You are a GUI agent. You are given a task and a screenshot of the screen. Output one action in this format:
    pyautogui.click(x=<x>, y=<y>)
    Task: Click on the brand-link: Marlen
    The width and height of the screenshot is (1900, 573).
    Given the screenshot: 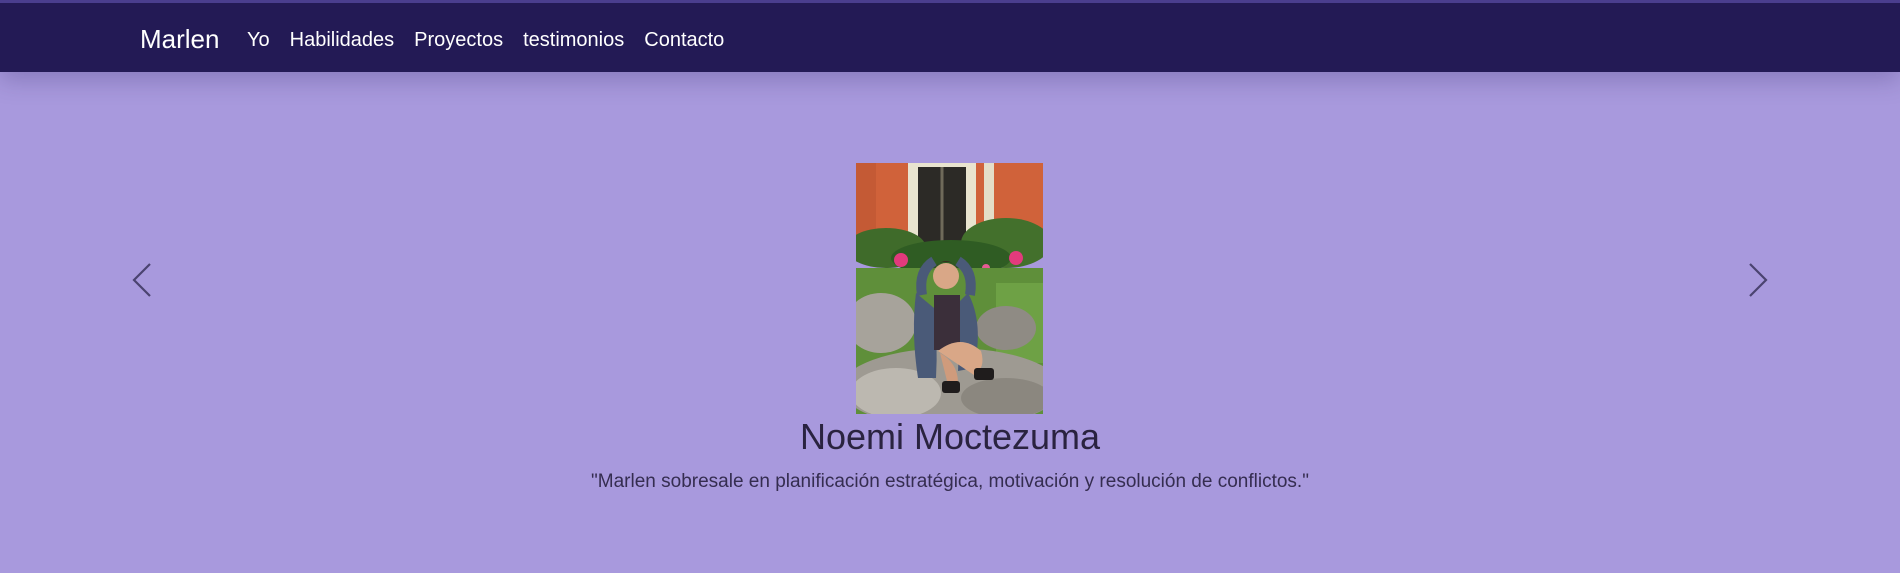 What is the action you would take?
    pyautogui.click(x=179, y=39)
    